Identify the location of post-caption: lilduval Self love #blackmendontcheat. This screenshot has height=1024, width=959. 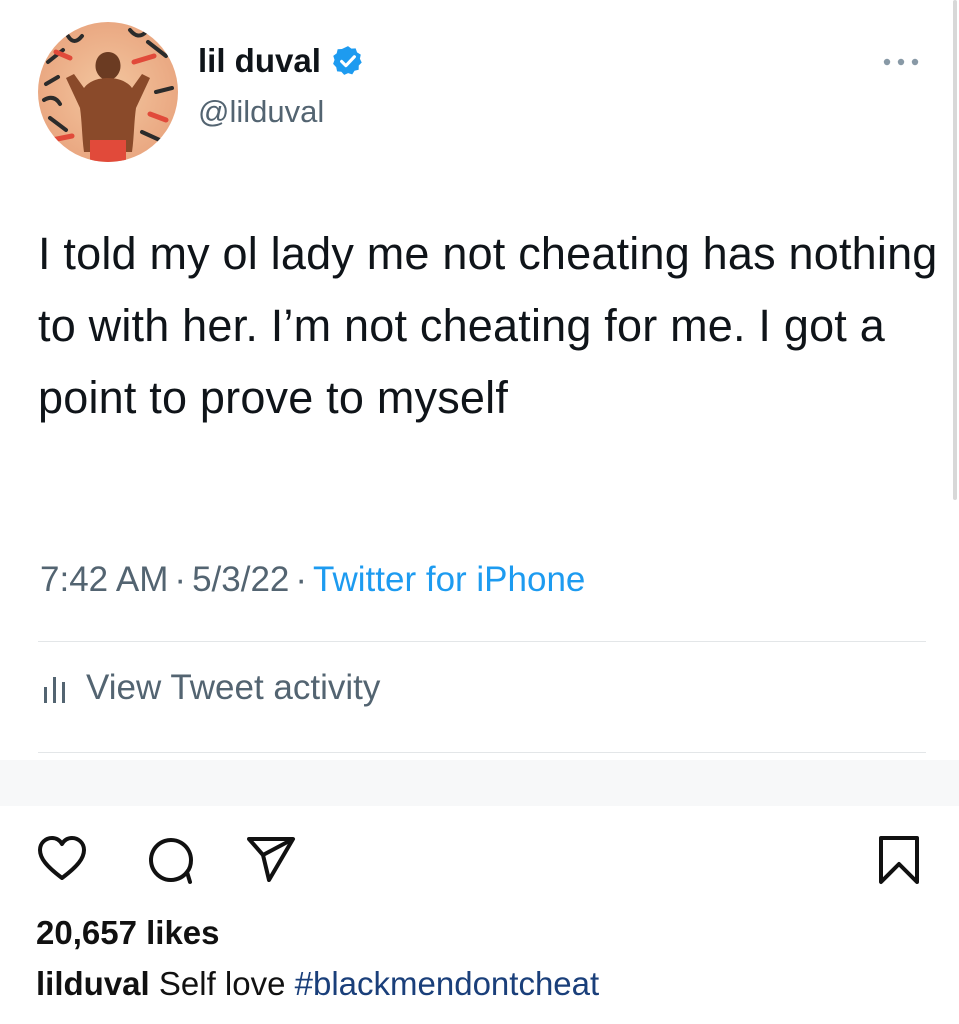
(317, 984).